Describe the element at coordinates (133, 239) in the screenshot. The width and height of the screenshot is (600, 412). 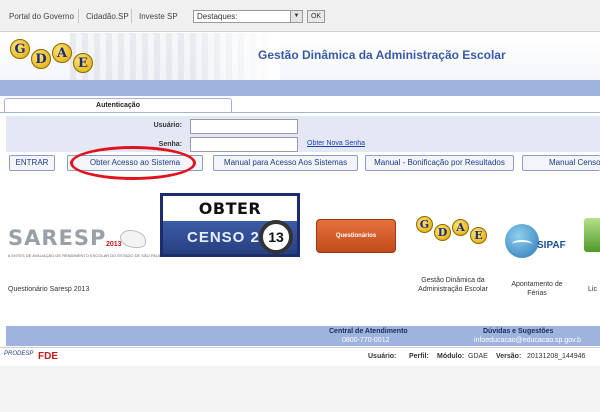
I see `sp-map-icon` at that location.